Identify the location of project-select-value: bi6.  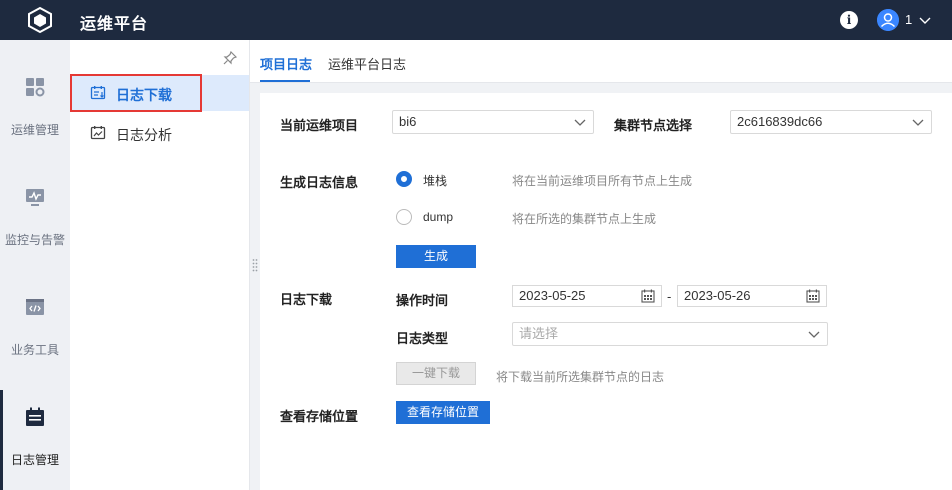
(408, 121).